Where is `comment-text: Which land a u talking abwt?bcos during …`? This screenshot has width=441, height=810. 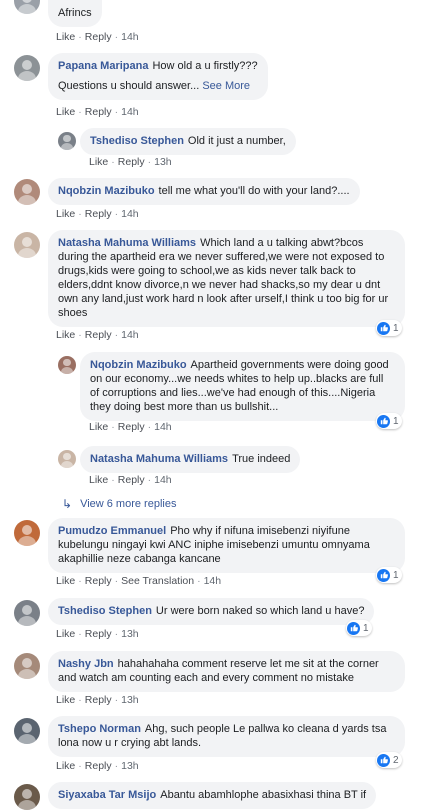
comment-text: Which land a u talking abwt?bcos during … is located at coordinates (223, 278).